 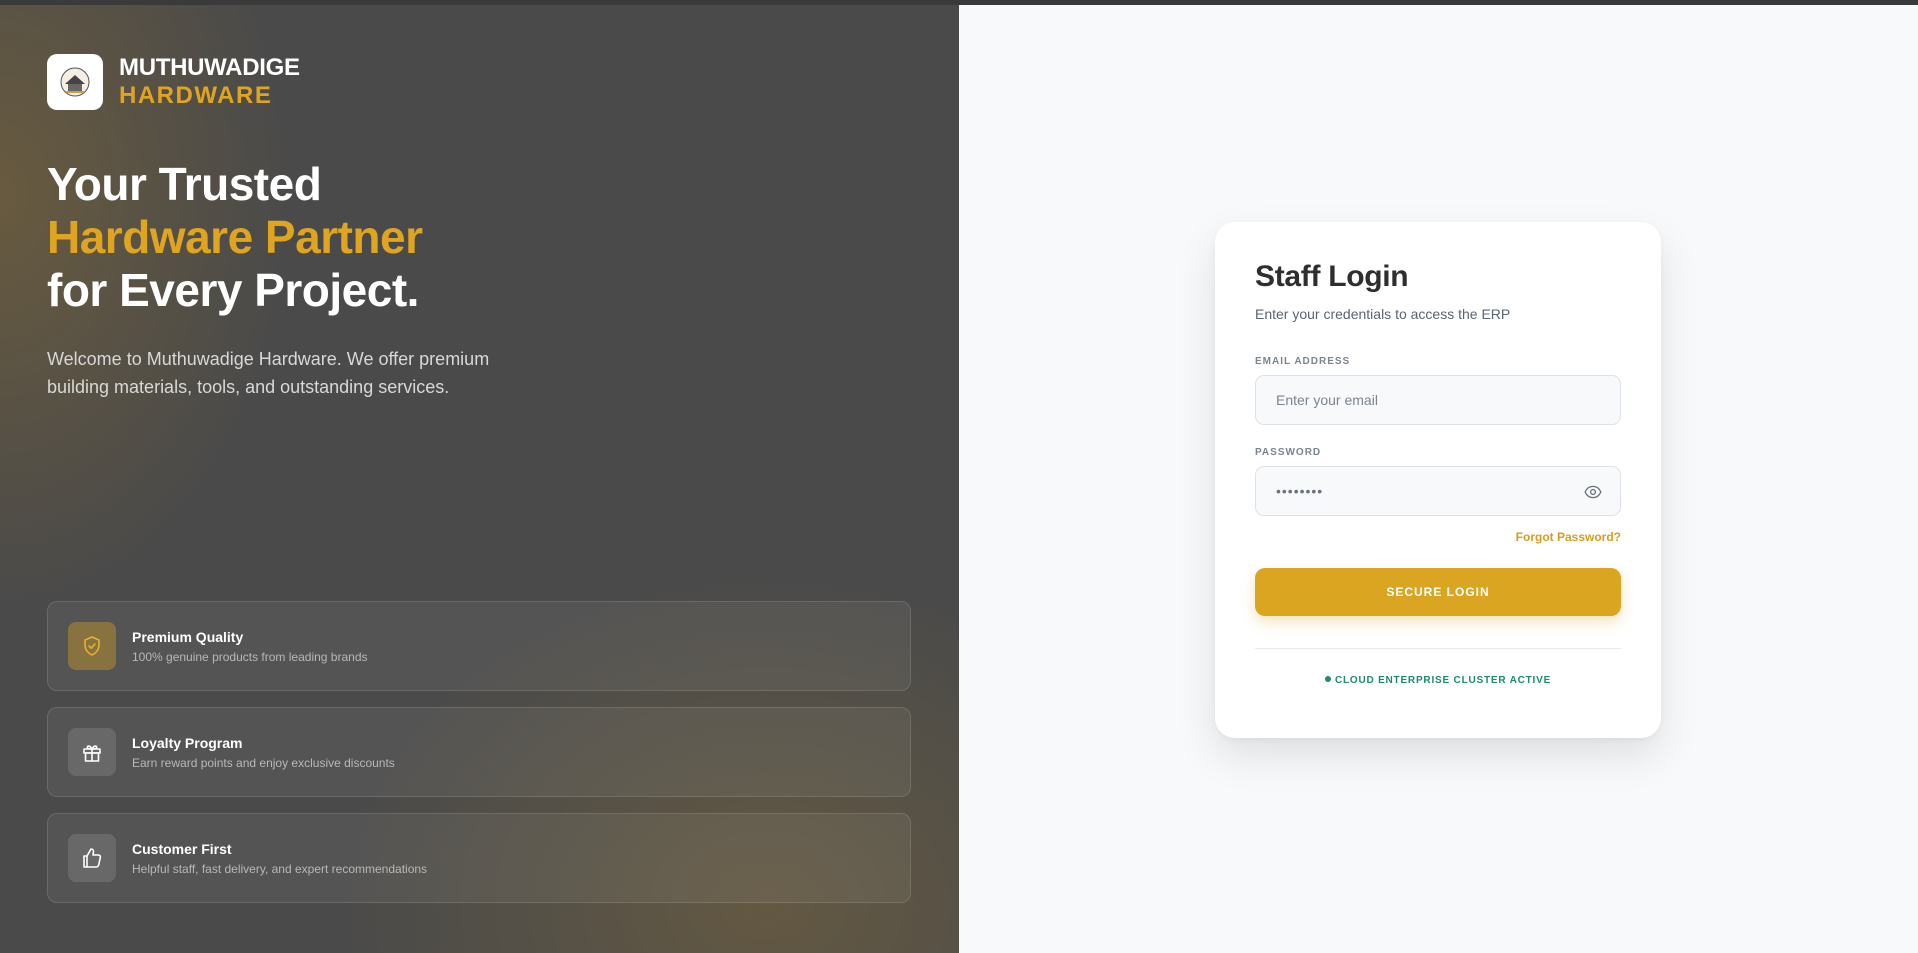 What do you see at coordinates (233, 290) in the screenshot?
I see `headline-line-3: for Every Project.` at bounding box center [233, 290].